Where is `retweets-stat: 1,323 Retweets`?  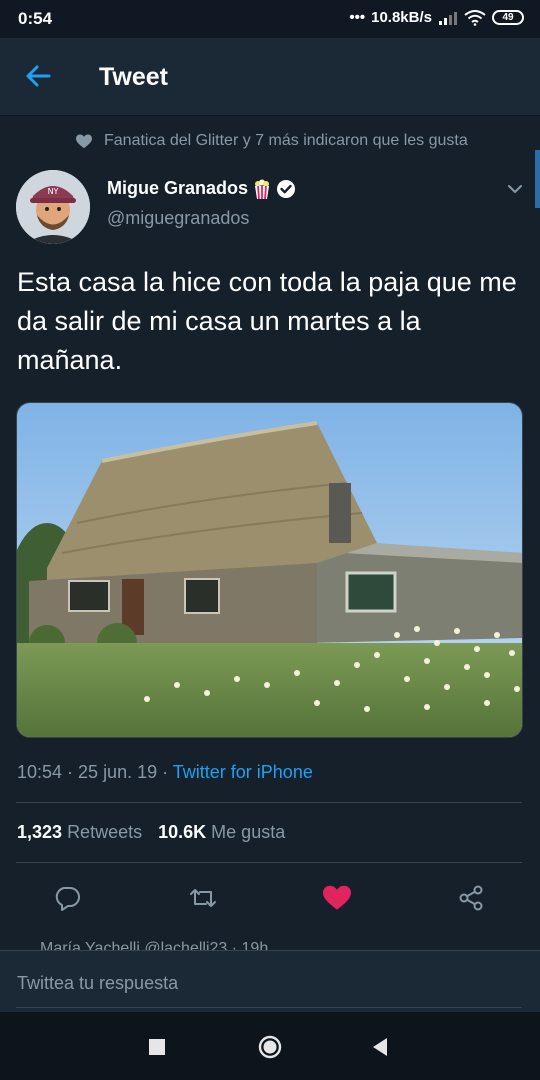
retweets-stat: 1,323 Retweets is located at coordinates (79, 832).